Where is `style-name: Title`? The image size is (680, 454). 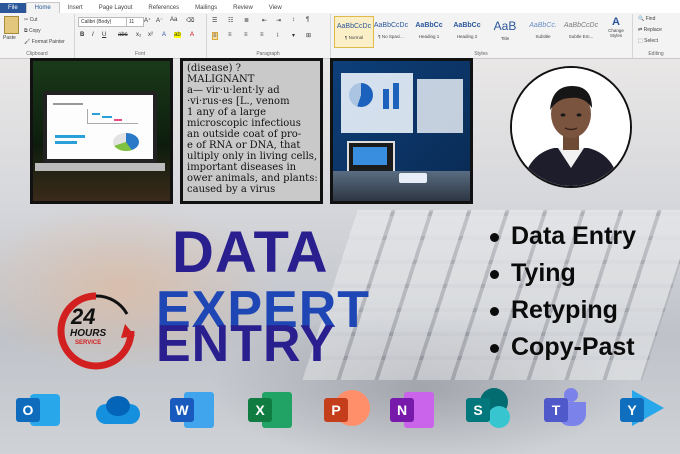 style-name: Title is located at coordinates (505, 38).